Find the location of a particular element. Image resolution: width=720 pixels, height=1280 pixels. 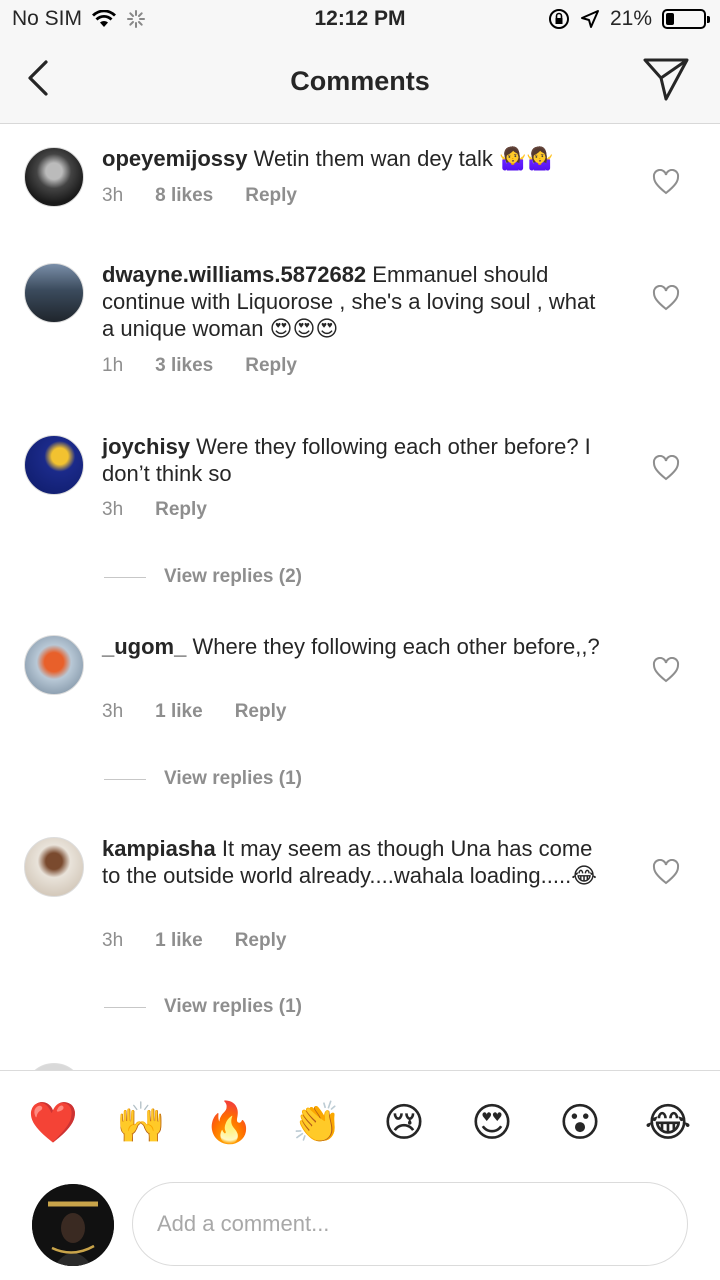

orientation-lock-icon is located at coordinates (558, 19).